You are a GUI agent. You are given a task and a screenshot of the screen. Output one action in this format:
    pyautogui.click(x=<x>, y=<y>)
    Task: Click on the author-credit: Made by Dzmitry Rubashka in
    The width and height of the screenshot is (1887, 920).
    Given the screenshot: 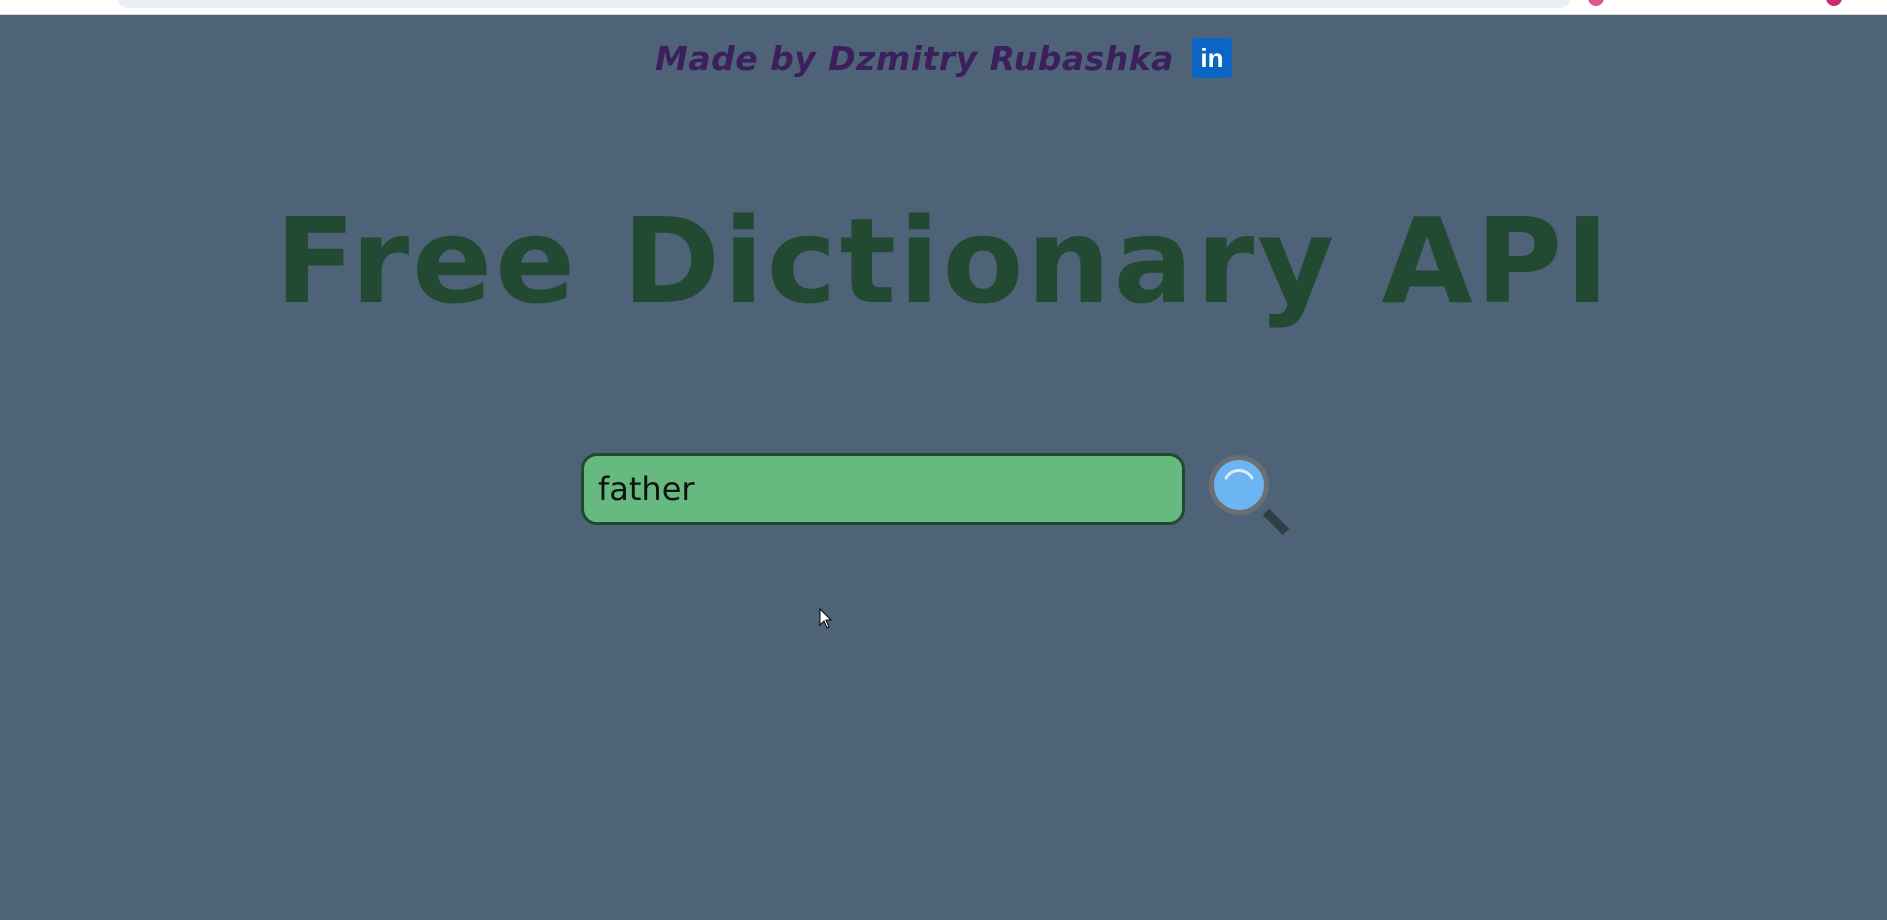 What is the action you would take?
    pyautogui.click(x=943, y=58)
    